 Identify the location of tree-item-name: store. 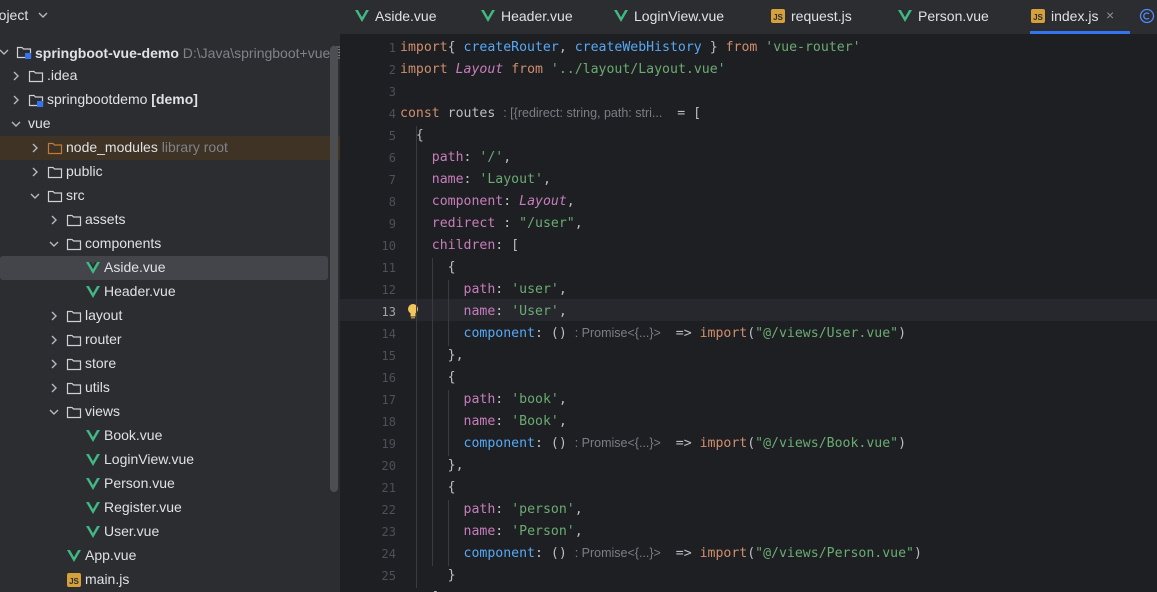
(101, 363).